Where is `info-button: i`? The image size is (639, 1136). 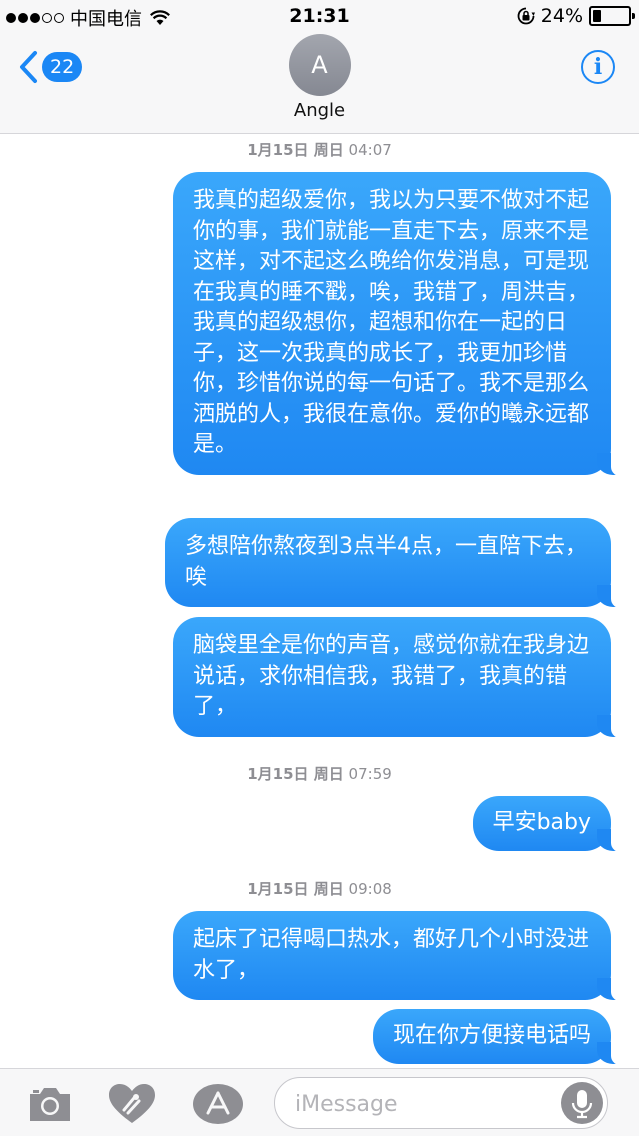
info-button: i is located at coordinates (598, 67).